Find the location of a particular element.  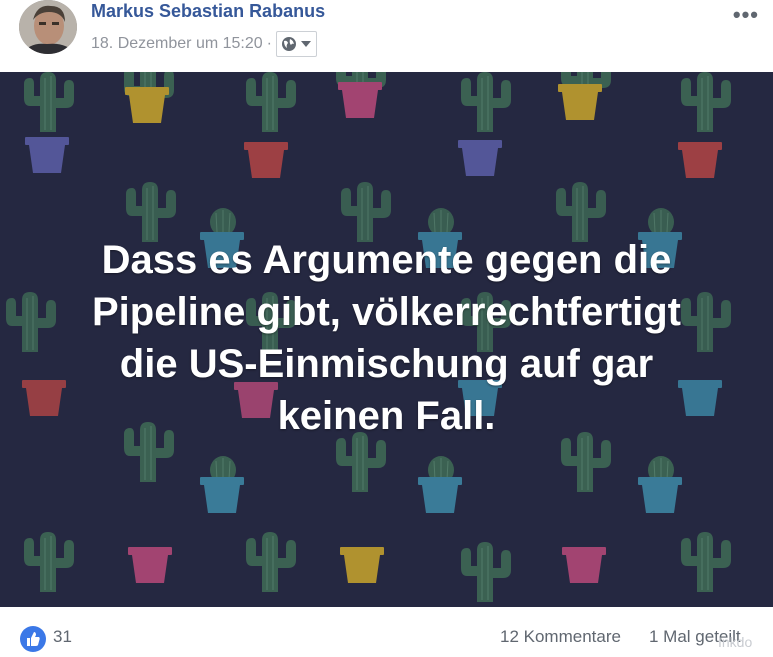

post-meta: 18. Dezember um 15:20 · is located at coordinates (204, 44).